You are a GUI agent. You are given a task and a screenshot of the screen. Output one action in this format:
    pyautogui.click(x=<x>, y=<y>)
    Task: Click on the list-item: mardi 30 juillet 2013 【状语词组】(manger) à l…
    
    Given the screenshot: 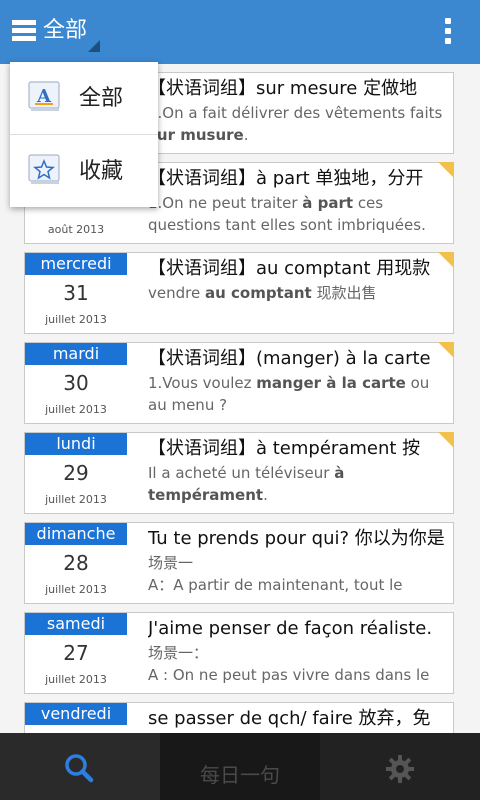 What is the action you would take?
    pyautogui.click(x=239, y=383)
    